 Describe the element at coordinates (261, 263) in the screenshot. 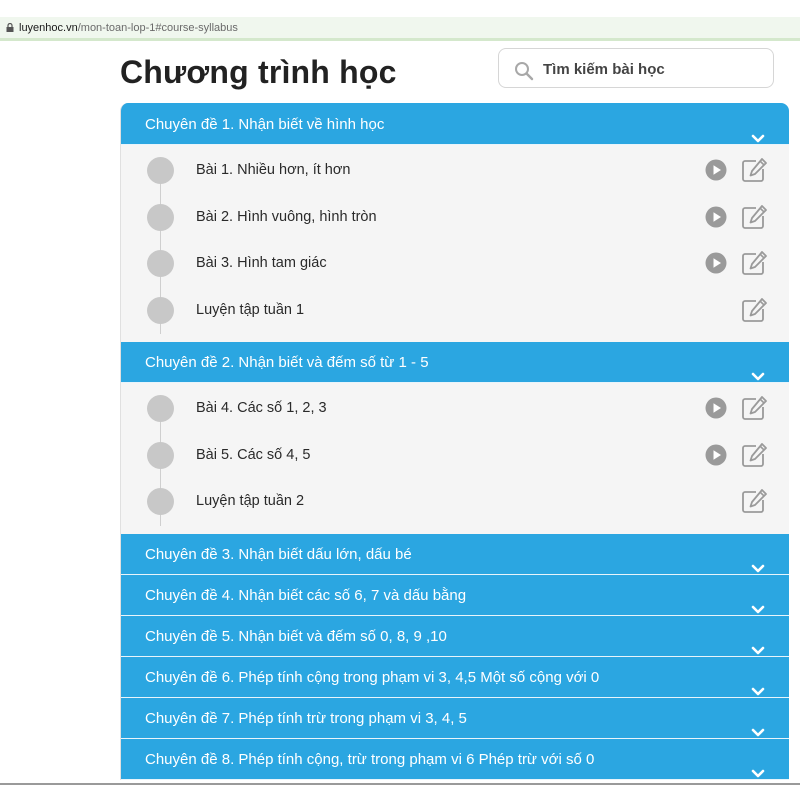

I see `lesson-label: Bài 3. Hình tam giác` at that location.